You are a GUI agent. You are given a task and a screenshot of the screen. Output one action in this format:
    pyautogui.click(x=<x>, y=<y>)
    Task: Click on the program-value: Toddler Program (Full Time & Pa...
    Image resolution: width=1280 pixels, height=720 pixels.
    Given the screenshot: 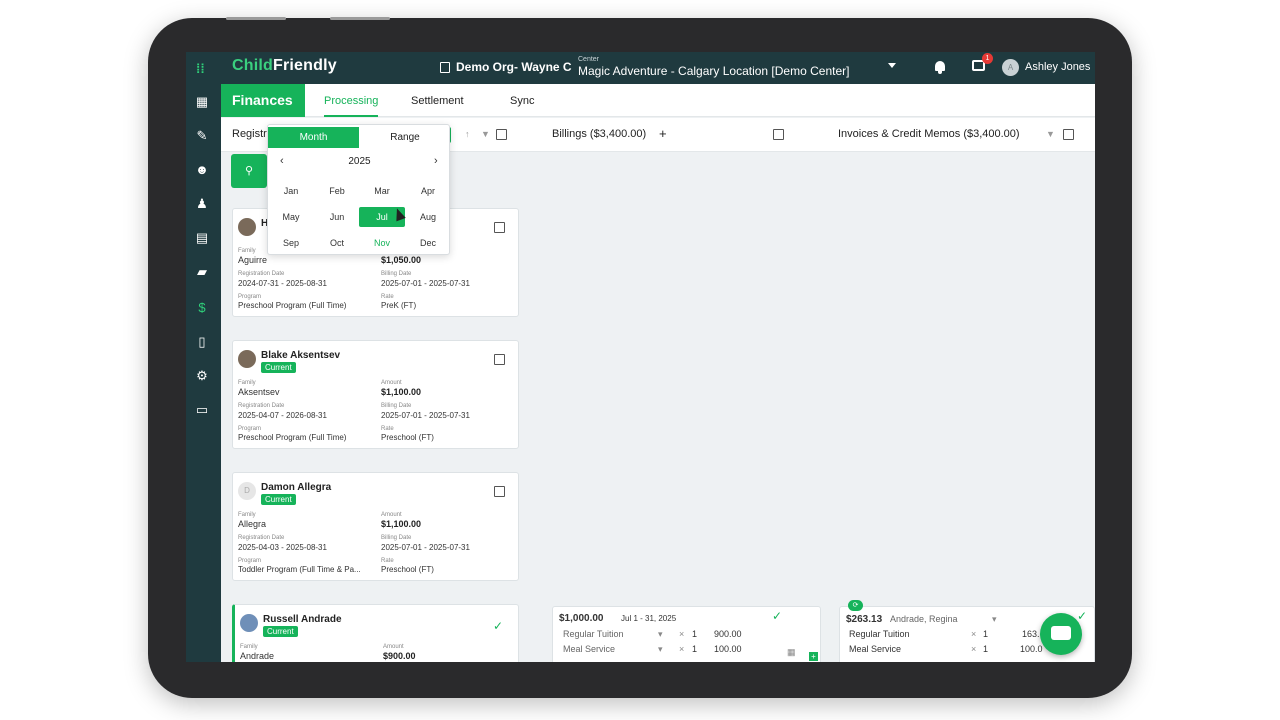 What is the action you would take?
    pyautogui.click(x=299, y=569)
    